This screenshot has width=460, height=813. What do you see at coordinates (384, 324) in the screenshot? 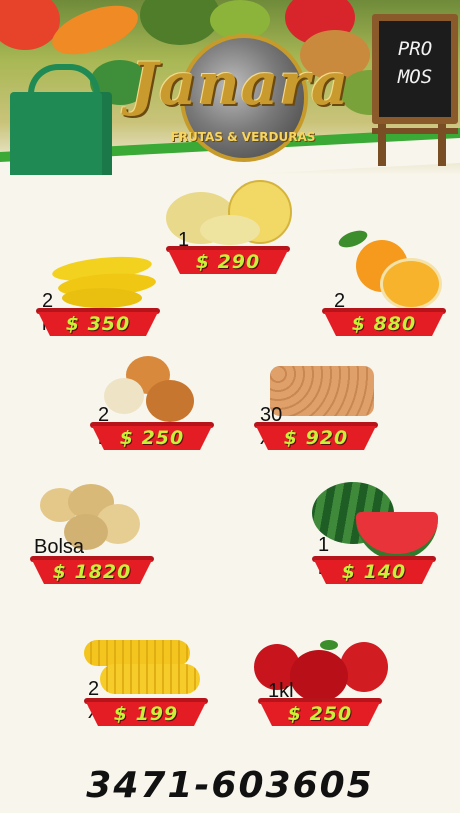
I see `orange-price: $ 880` at bounding box center [384, 324].